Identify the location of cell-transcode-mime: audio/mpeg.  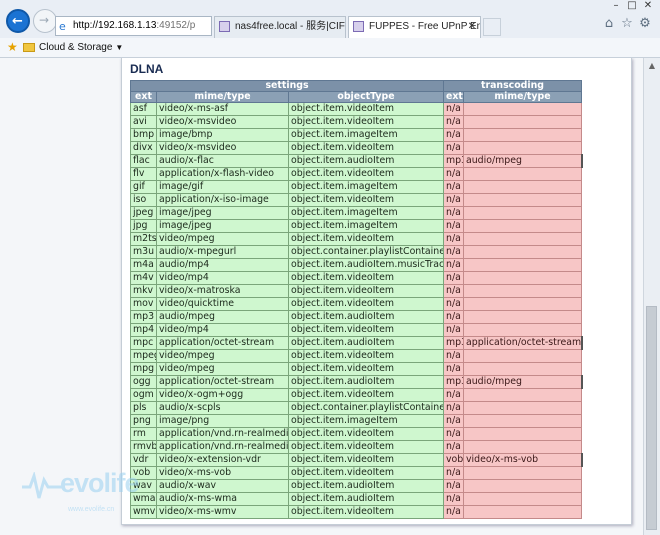
(523, 382).